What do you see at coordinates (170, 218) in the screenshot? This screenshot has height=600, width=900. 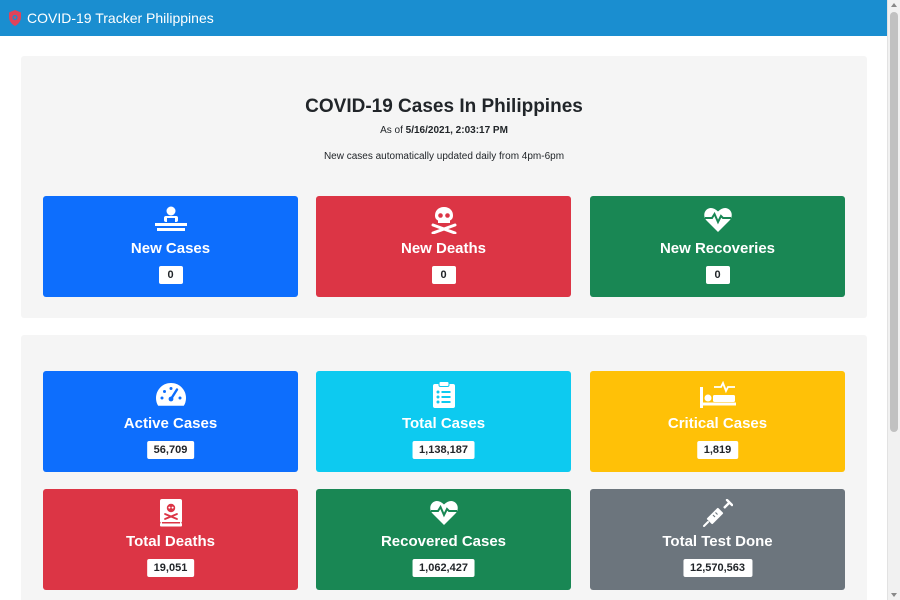 I see `user-injured-icon` at bounding box center [170, 218].